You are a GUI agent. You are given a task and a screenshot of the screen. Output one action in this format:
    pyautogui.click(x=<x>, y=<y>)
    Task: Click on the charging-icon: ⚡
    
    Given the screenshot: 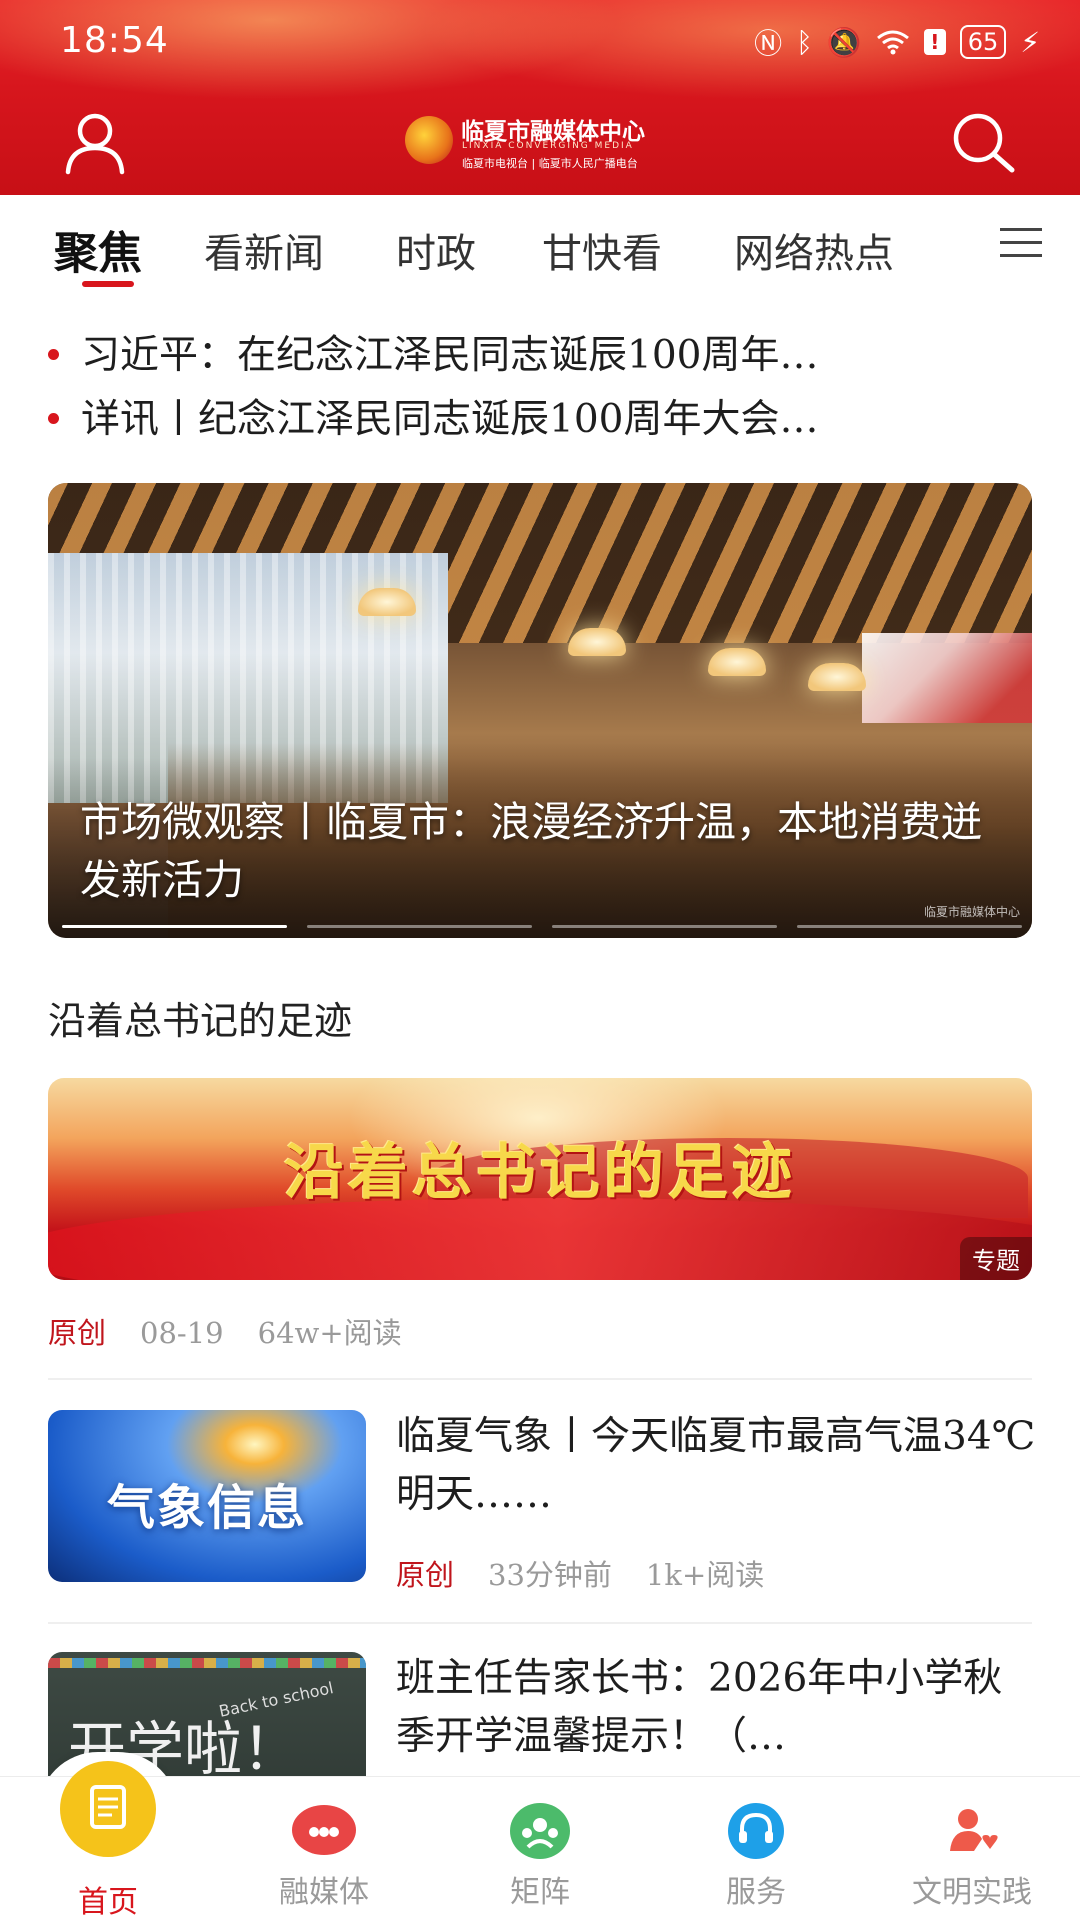 What is the action you would take?
    pyautogui.click(x=1030, y=42)
    